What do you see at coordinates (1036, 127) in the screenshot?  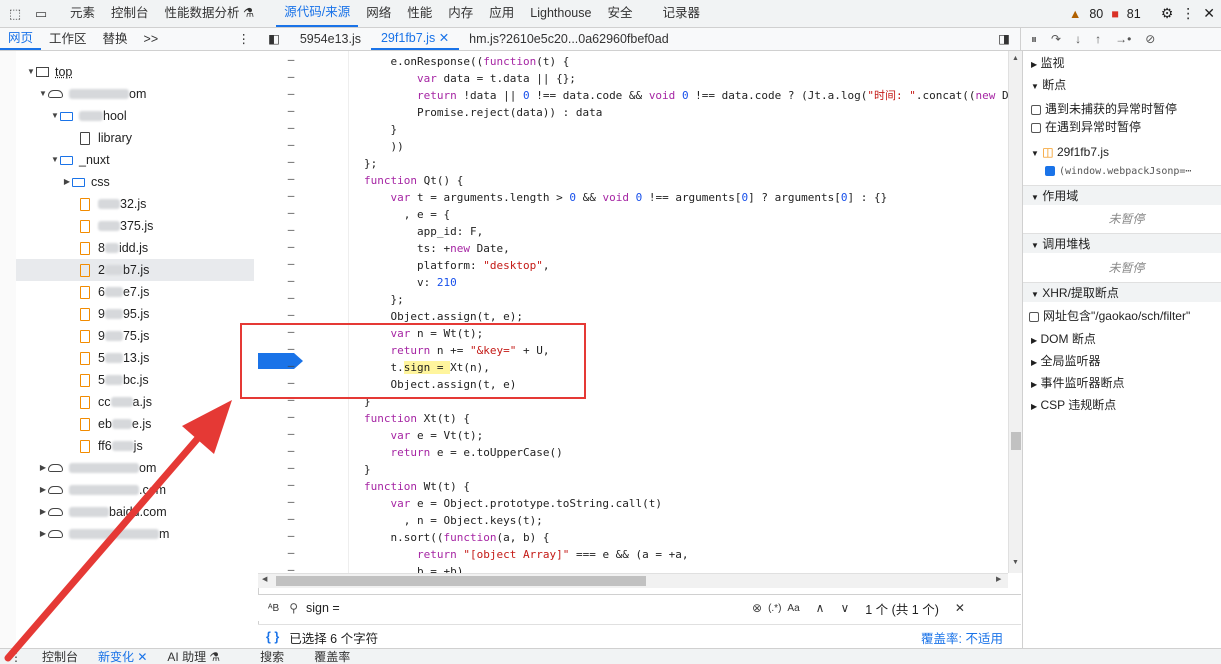 I see `pause-caught-checkbox` at bounding box center [1036, 127].